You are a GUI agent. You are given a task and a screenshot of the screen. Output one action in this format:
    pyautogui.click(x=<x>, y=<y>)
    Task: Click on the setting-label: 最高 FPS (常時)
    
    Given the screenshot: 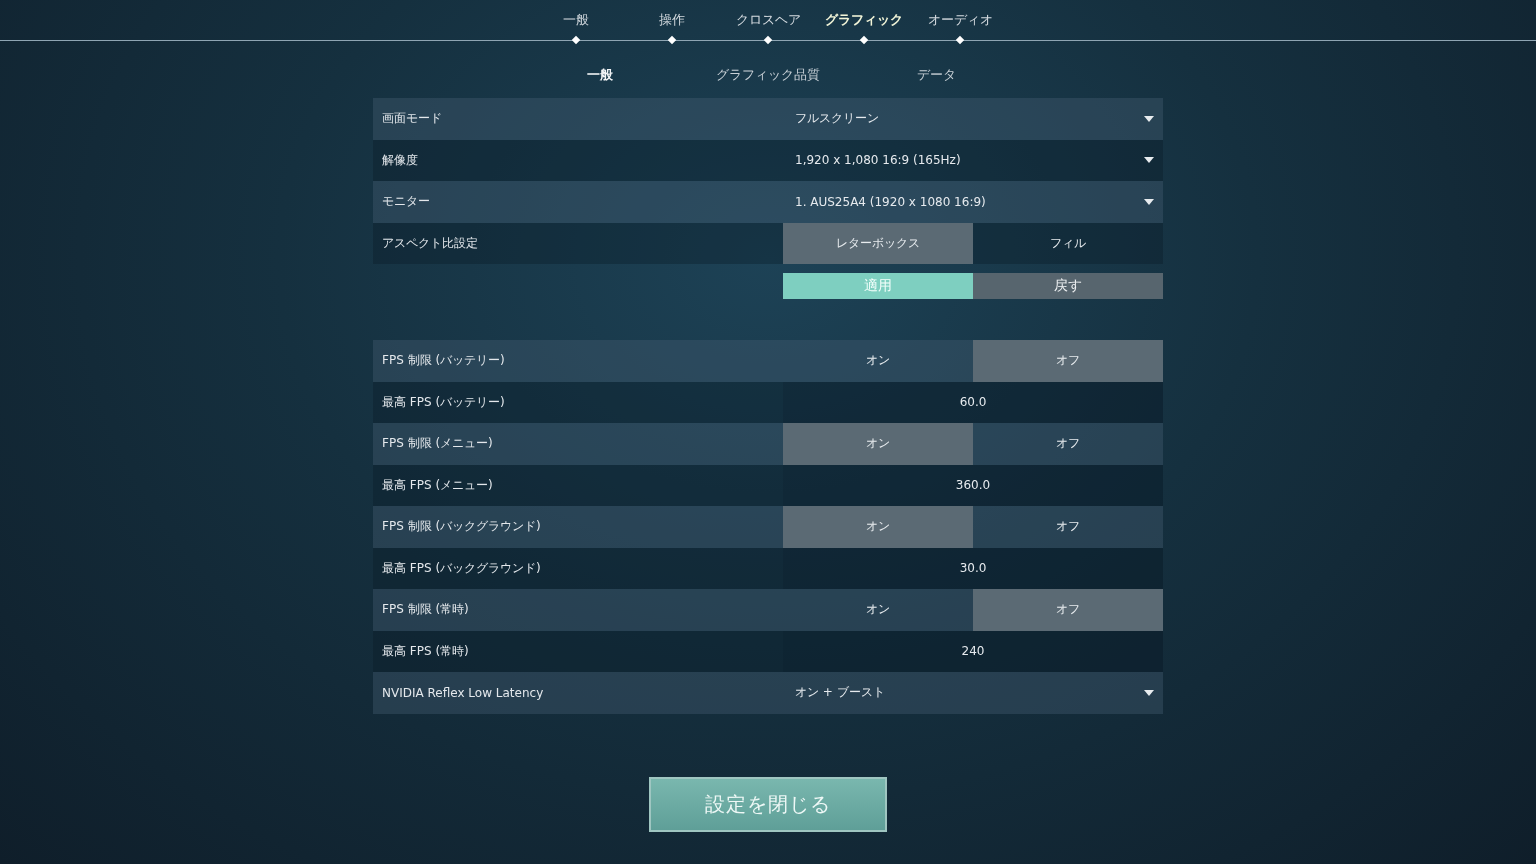 What is the action you would take?
    pyautogui.click(x=425, y=651)
    